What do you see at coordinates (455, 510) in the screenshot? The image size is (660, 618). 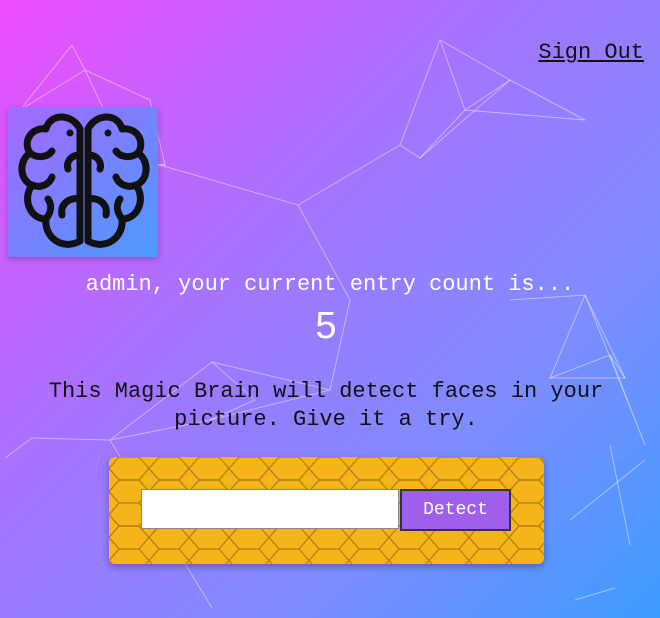 I see `detect-button: Detect` at bounding box center [455, 510].